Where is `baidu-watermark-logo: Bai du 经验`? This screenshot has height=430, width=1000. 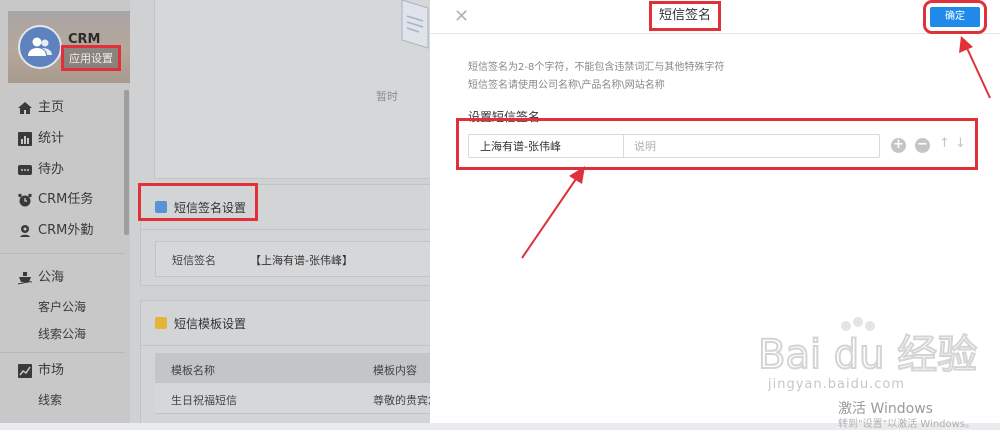
baidu-watermark-logo: Bai du 经验 is located at coordinates (868, 348).